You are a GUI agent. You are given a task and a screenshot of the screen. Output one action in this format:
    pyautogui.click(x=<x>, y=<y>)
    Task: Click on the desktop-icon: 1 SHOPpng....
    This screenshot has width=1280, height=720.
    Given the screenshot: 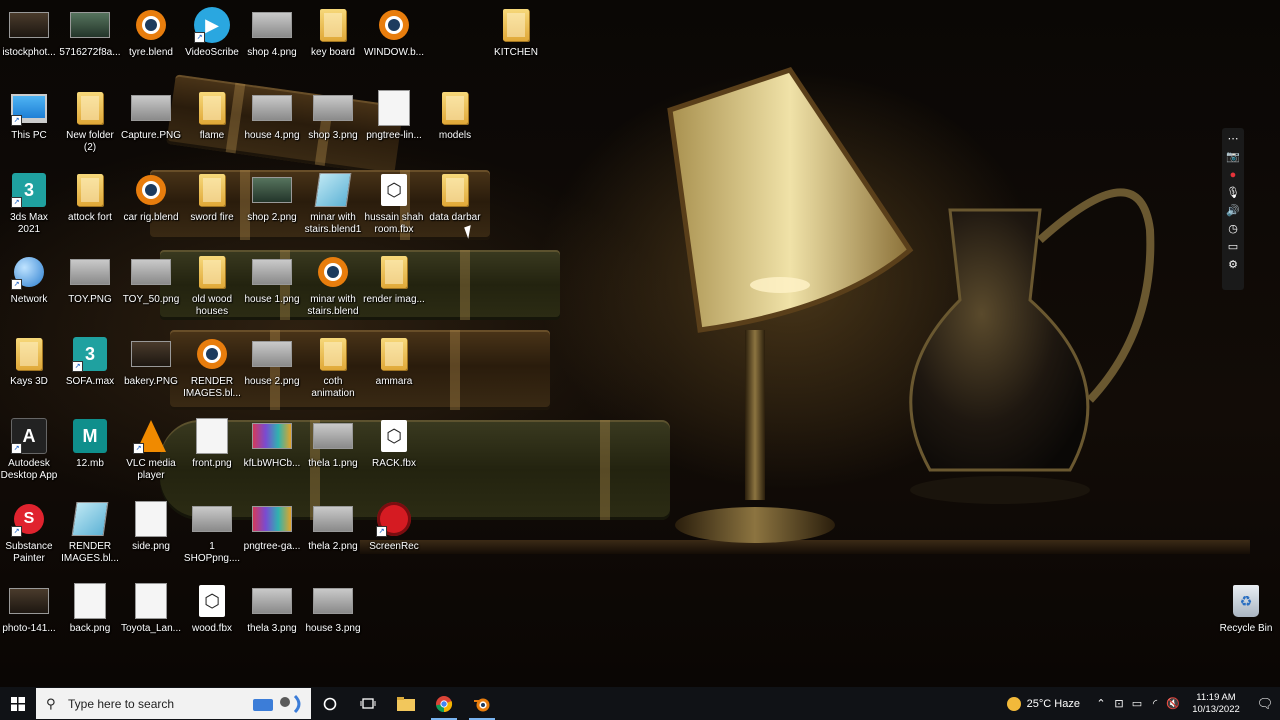 What is the action you would take?
    pyautogui.click(x=212, y=532)
    